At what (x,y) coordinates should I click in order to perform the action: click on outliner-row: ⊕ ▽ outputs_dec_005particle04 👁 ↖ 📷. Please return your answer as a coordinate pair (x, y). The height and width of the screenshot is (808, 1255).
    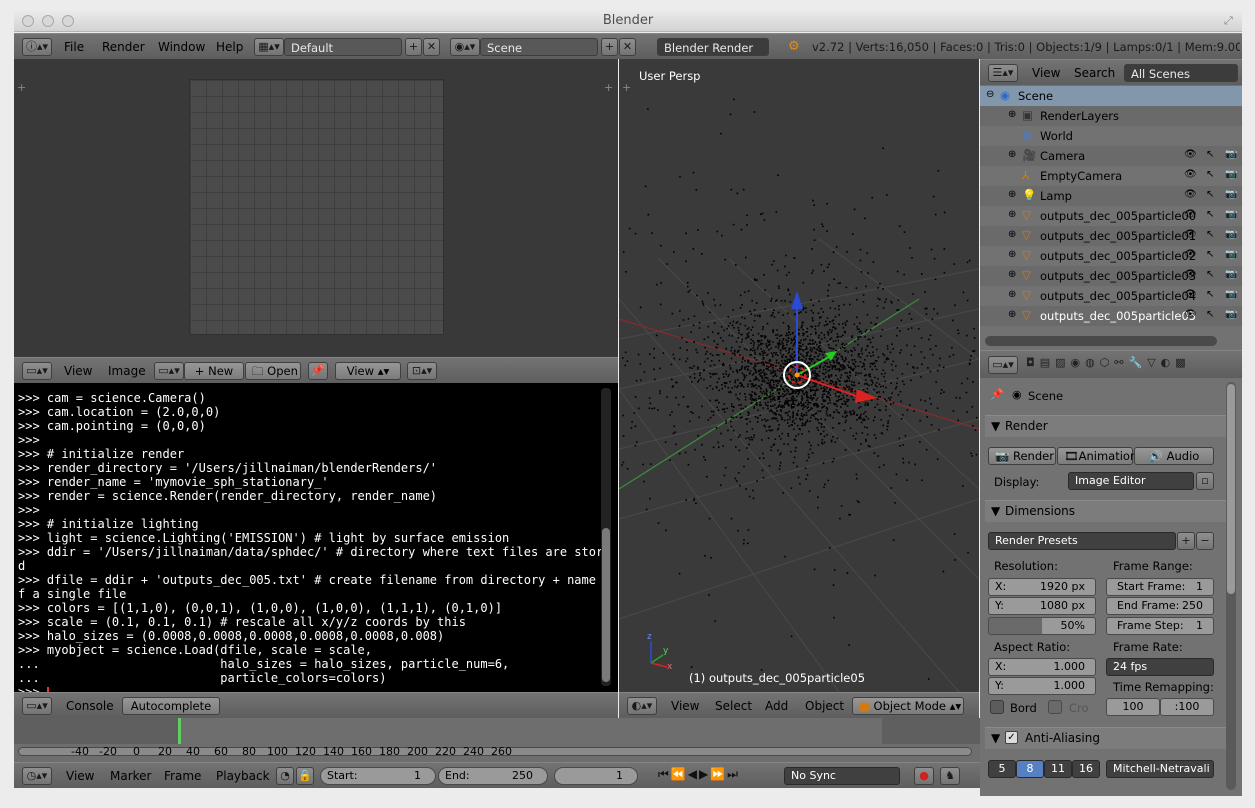
    Looking at the image, I should click on (1111, 296).